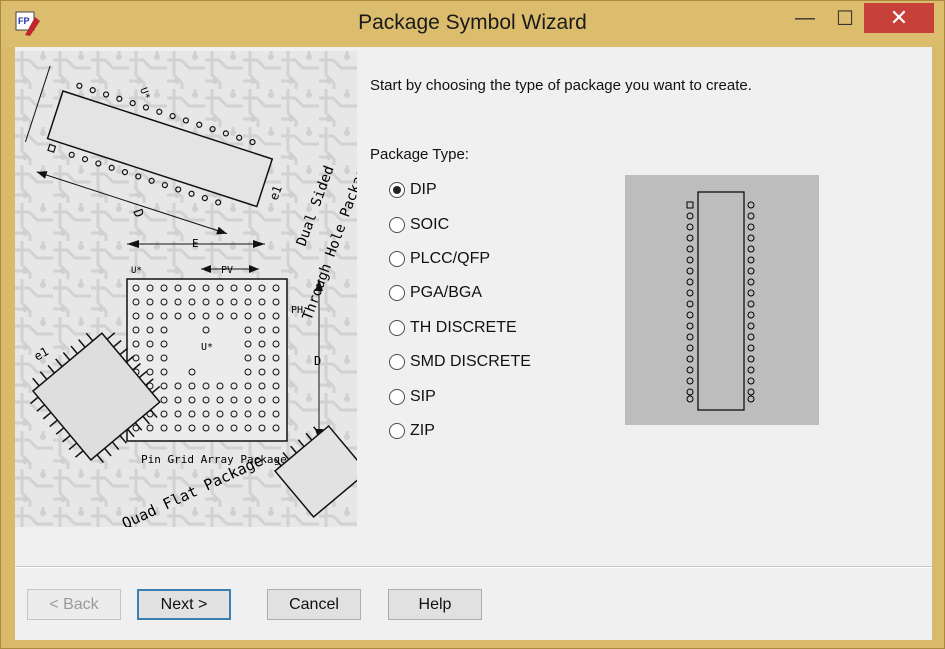  I want to click on next-button: Next >, so click(184, 604).